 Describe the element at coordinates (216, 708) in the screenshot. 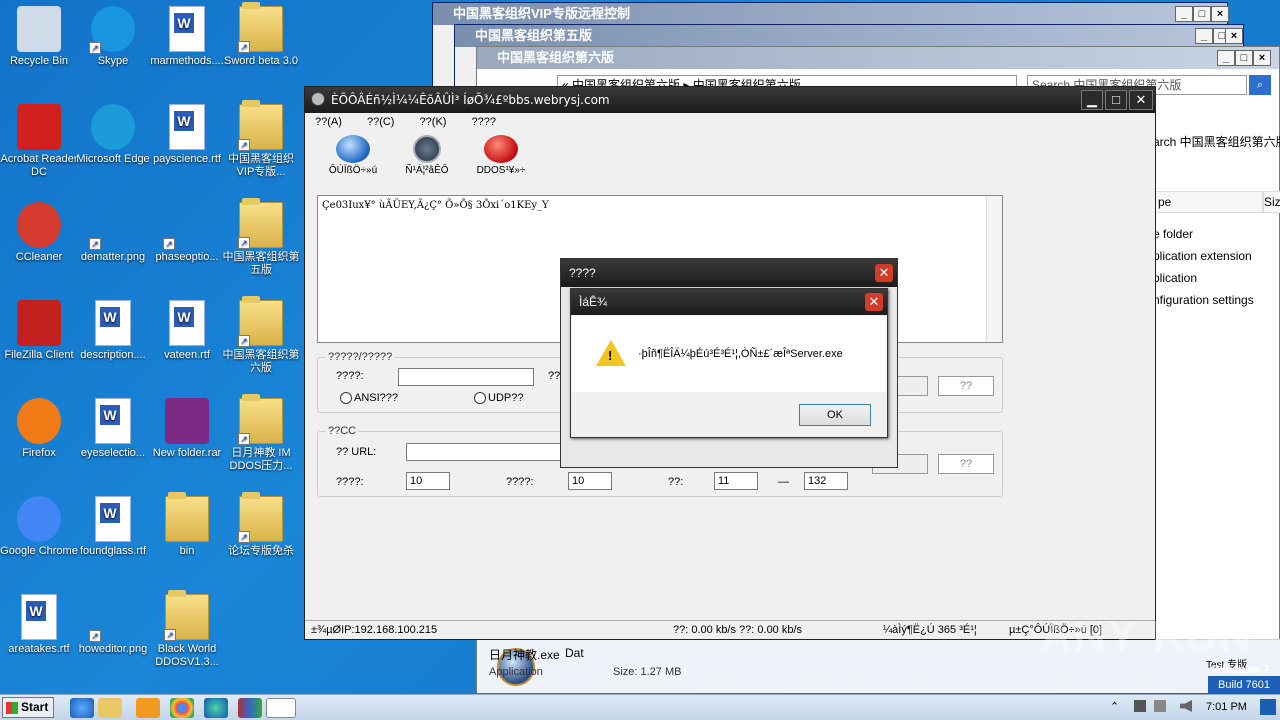

I see `edge-icon` at that location.